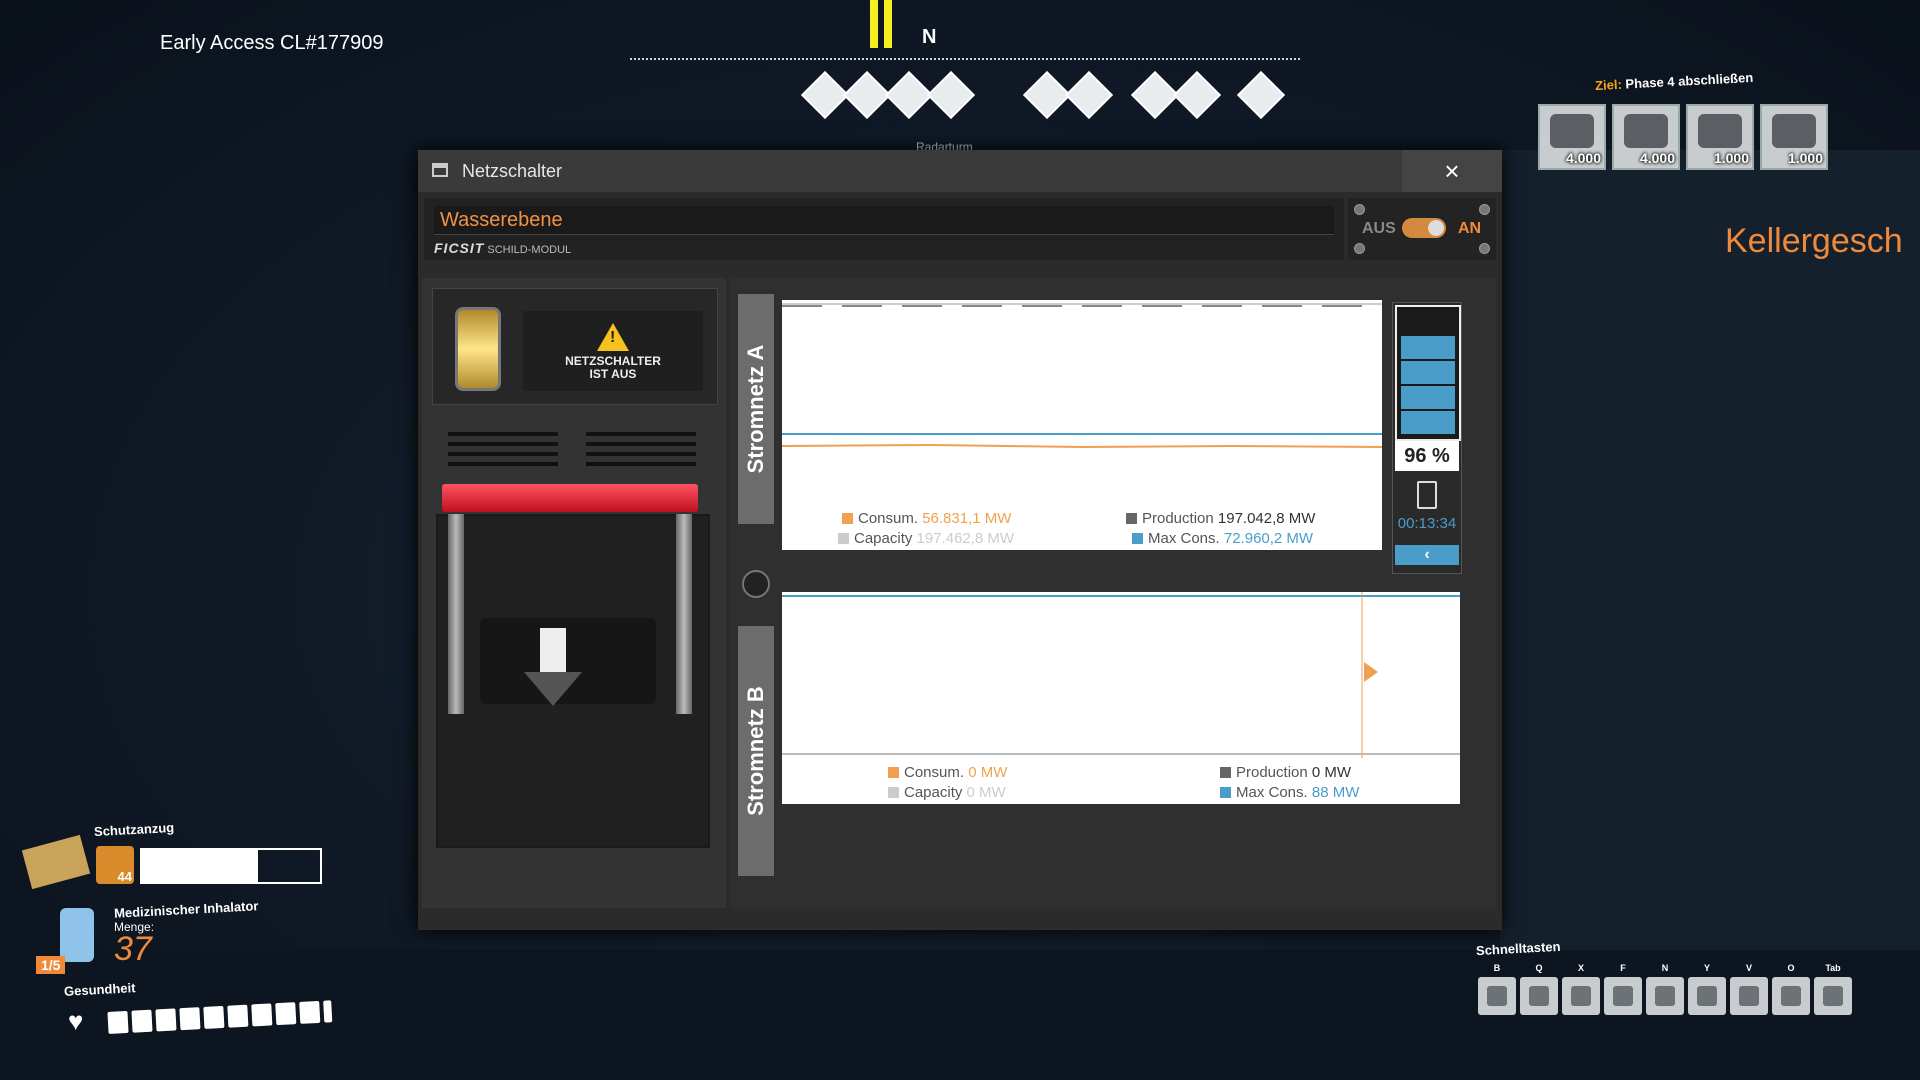 The height and width of the screenshot is (1080, 1920). What do you see at coordinates (1581, 996) in the screenshot?
I see `paint-brush-icon` at bounding box center [1581, 996].